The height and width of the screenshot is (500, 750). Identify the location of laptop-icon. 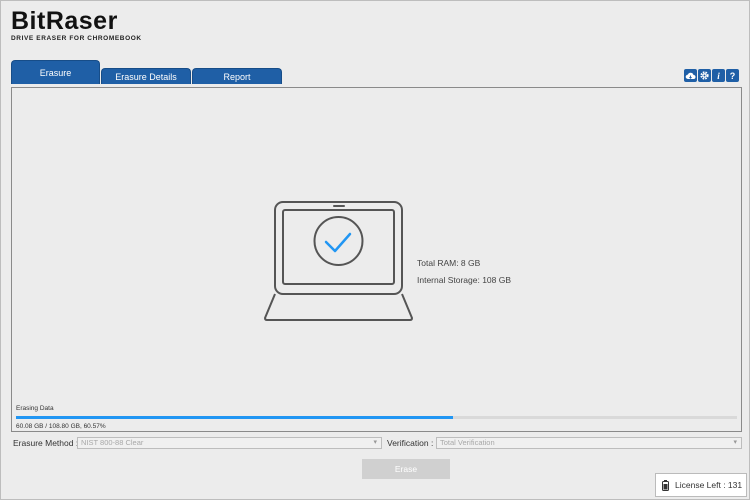
(338, 261).